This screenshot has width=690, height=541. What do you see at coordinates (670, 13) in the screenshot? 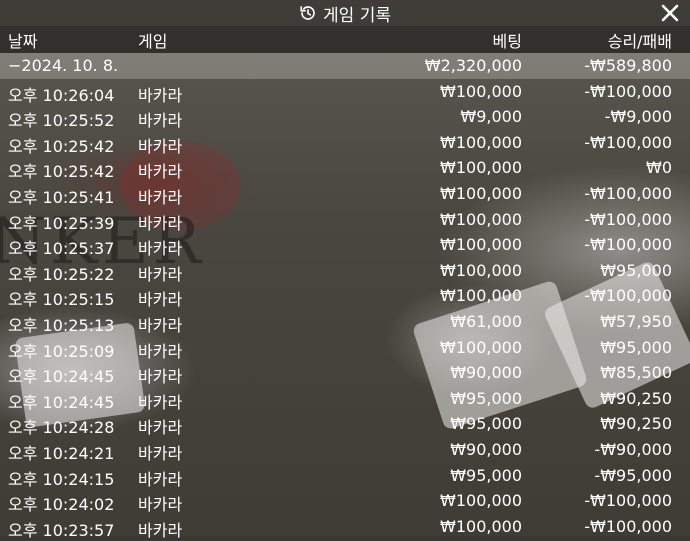
I see `close-icon` at bounding box center [670, 13].